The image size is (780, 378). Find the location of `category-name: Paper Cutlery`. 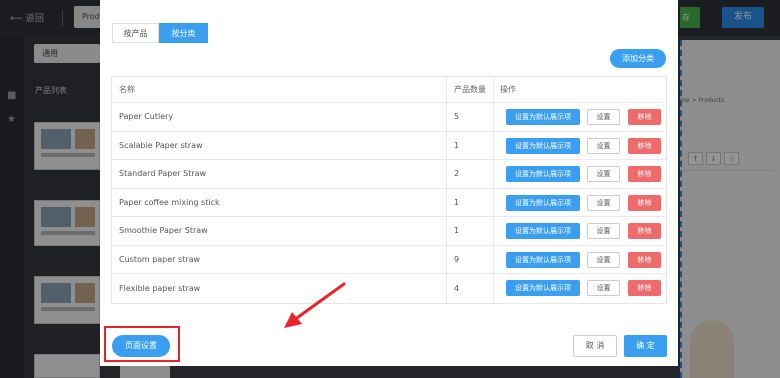

category-name: Paper Cutlery is located at coordinates (146, 117).